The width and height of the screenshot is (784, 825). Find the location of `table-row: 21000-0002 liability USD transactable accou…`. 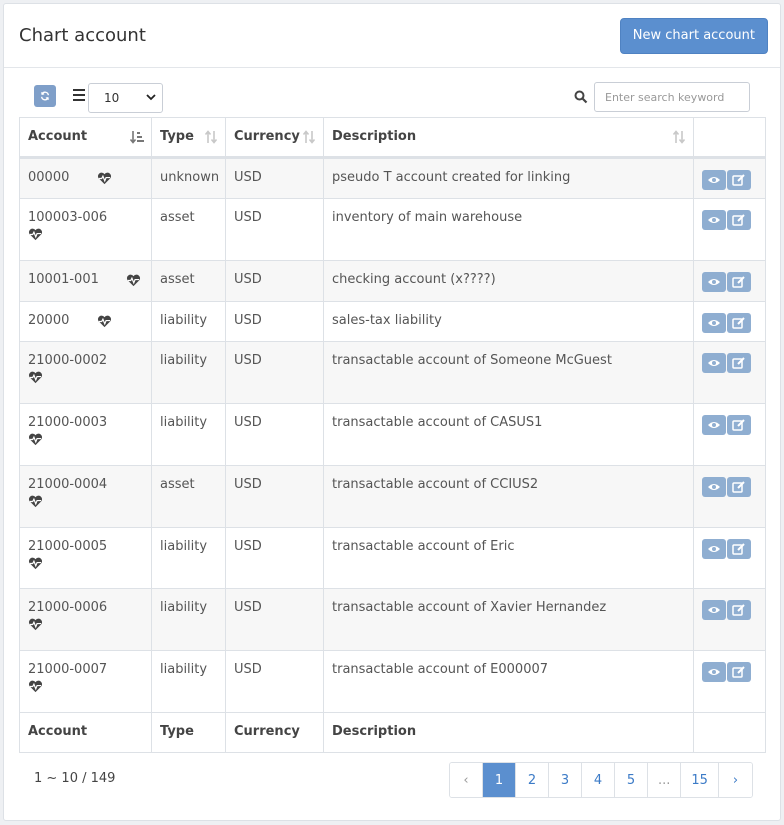

table-row: 21000-0002 liability USD transactable accou… is located at coordinates (392, 372).